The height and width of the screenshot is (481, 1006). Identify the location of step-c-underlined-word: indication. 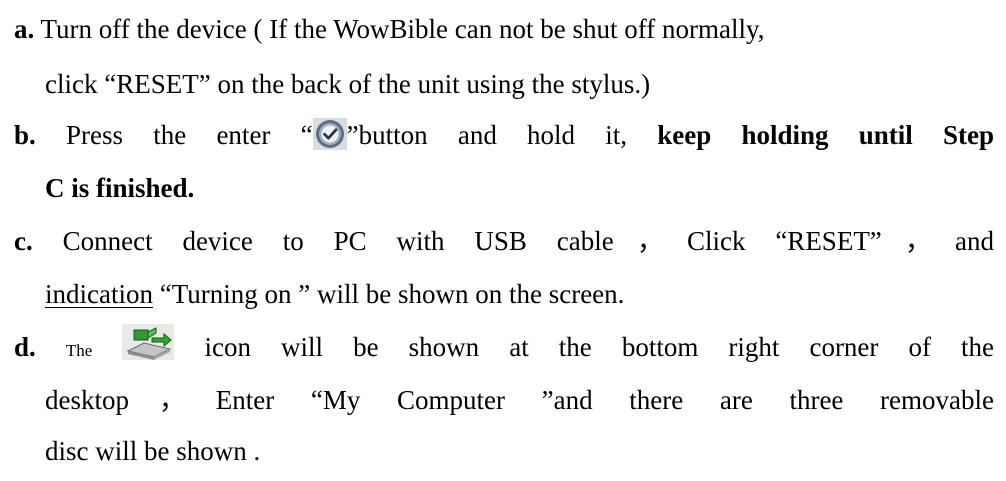
(99, 294).